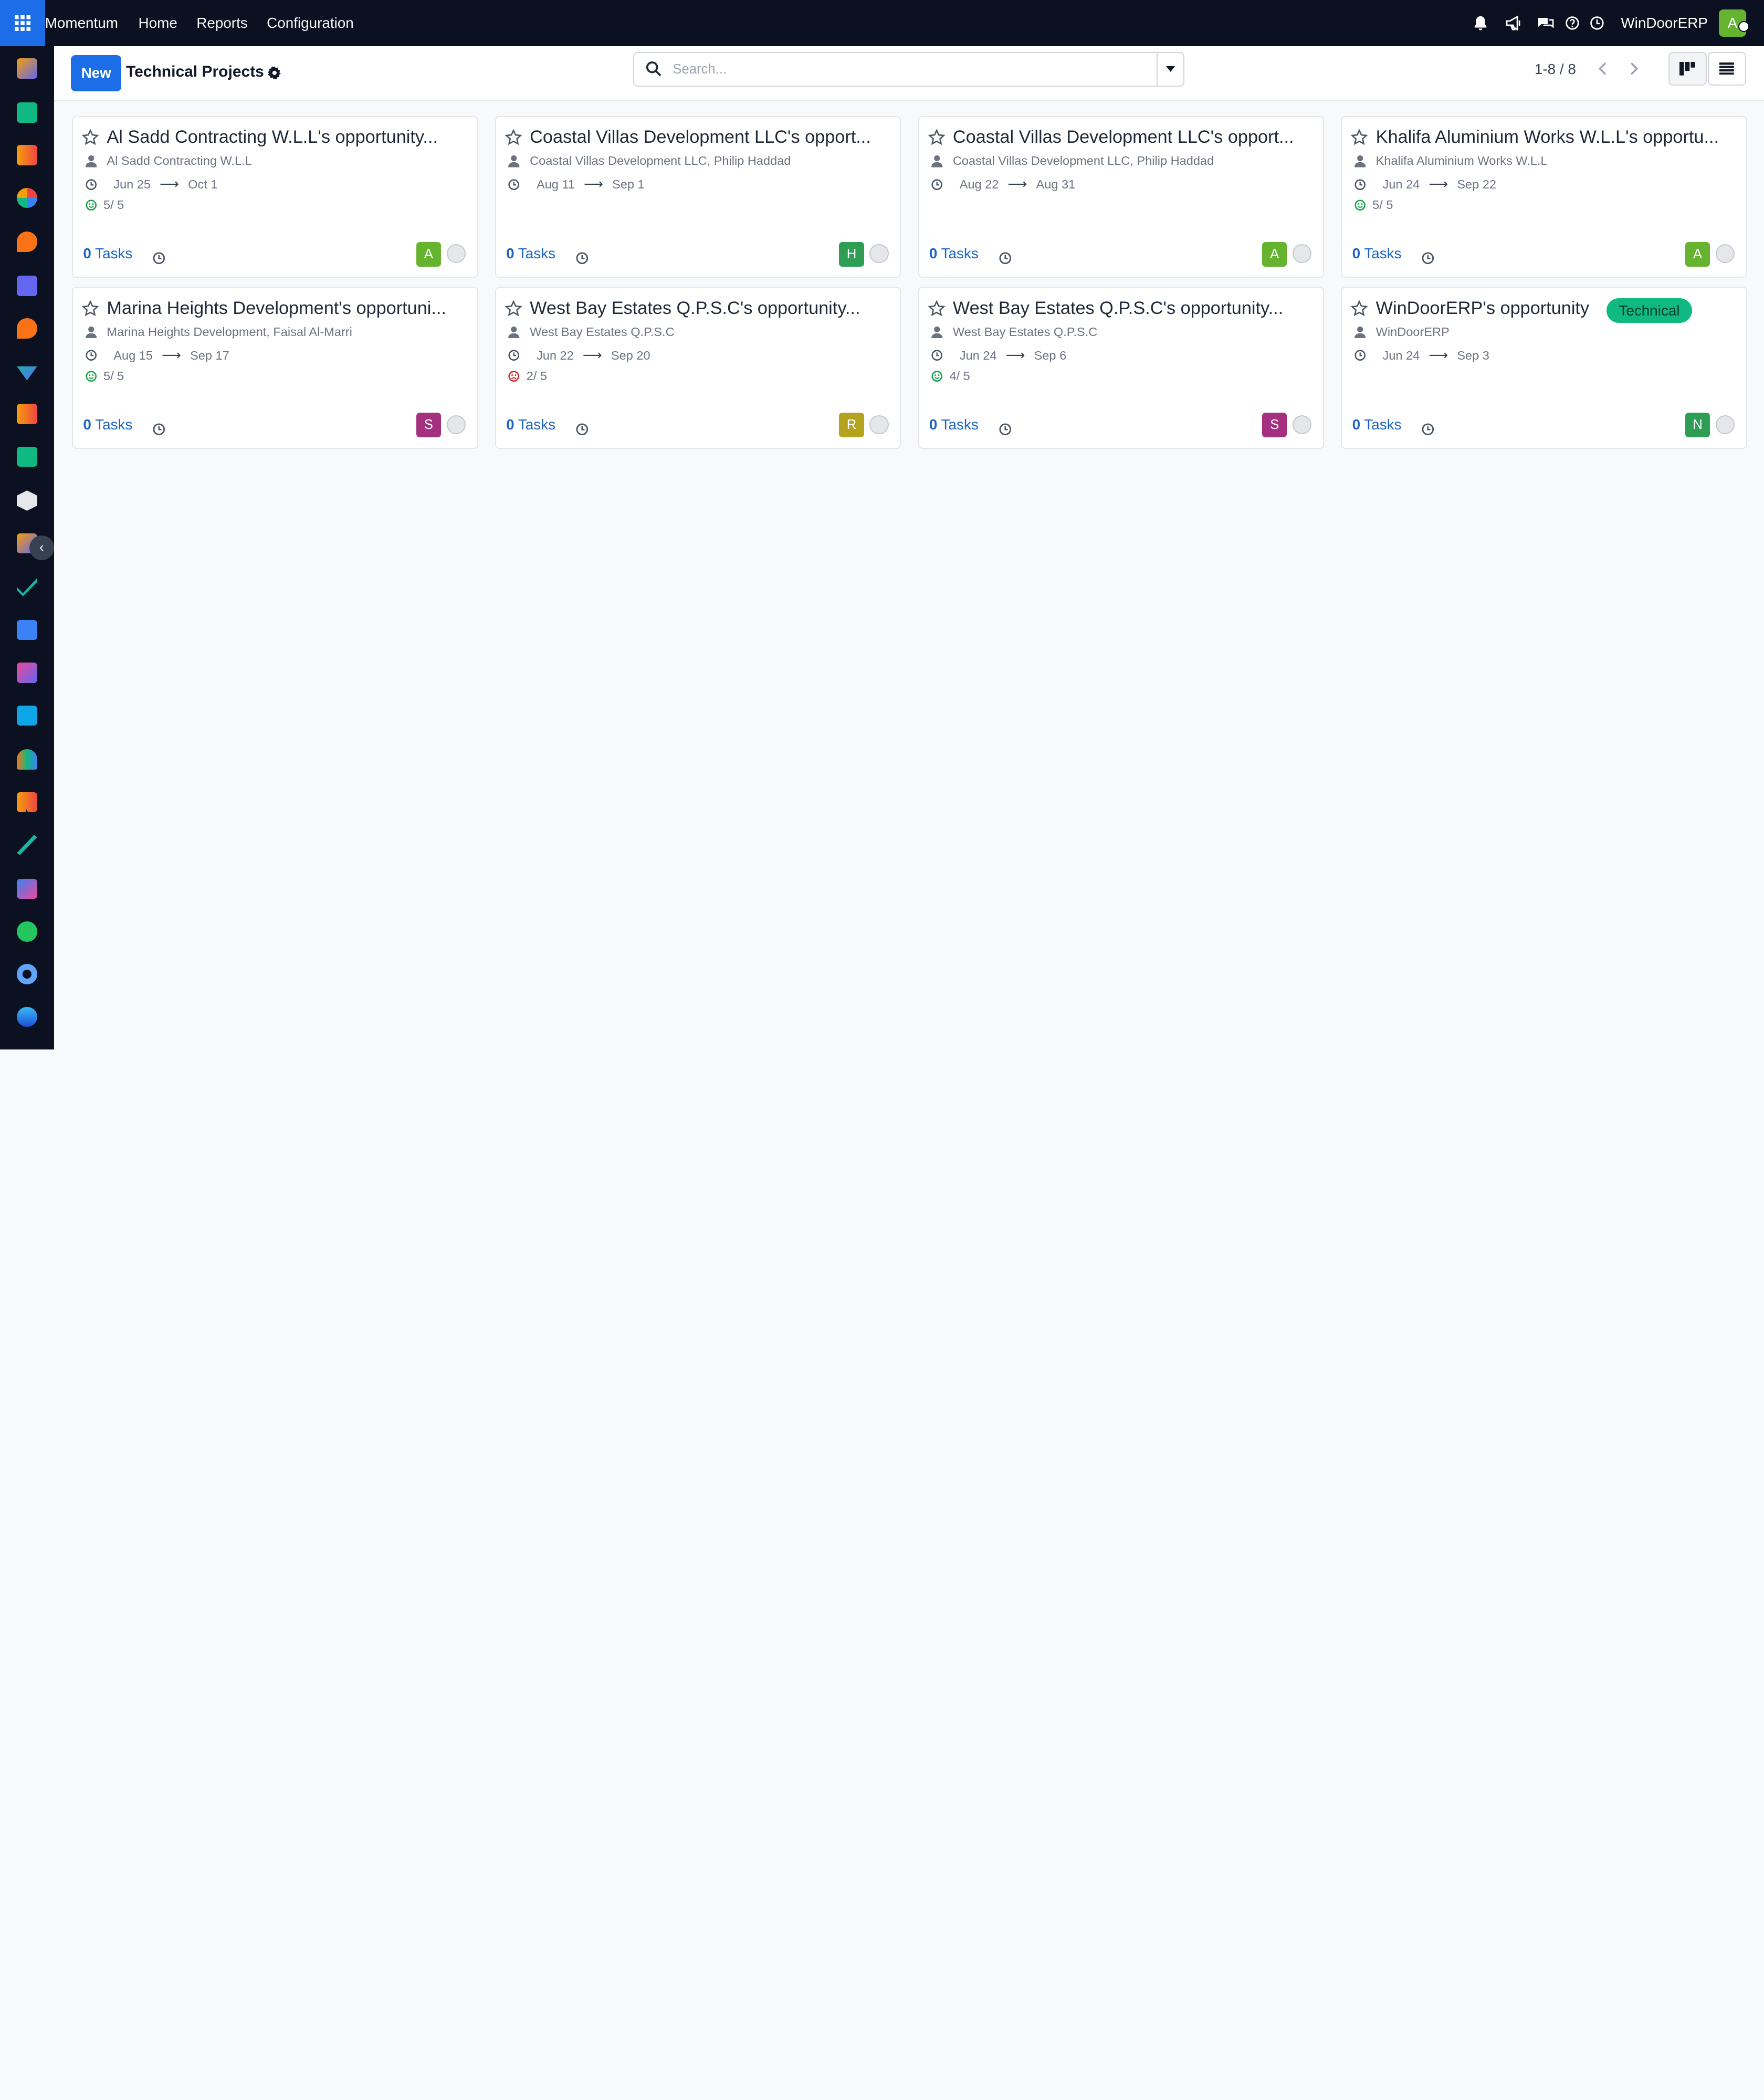 Image resolution: width=1764 pixels, height=2100 pixels. Describe the element at coordinates (22, 23) in the screenshot. I see `apps-menu-icon` at that location.